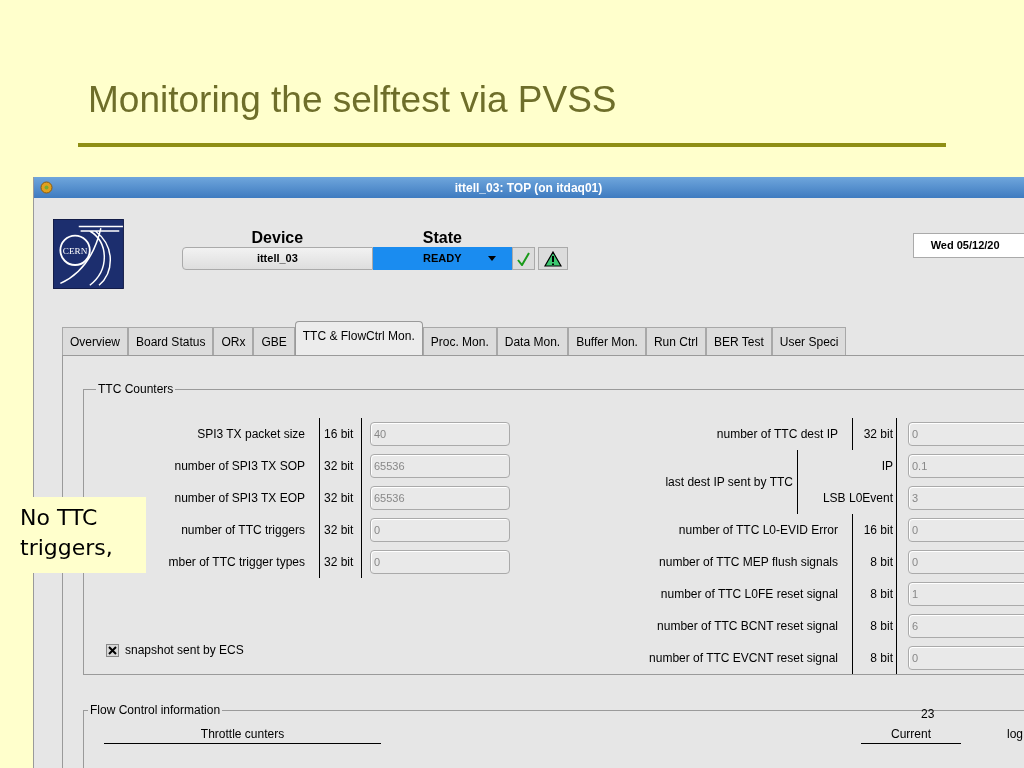 This screenshot has width=1024, height=768. I want to click on field-label: LSB L0Event, so click(857, 498).